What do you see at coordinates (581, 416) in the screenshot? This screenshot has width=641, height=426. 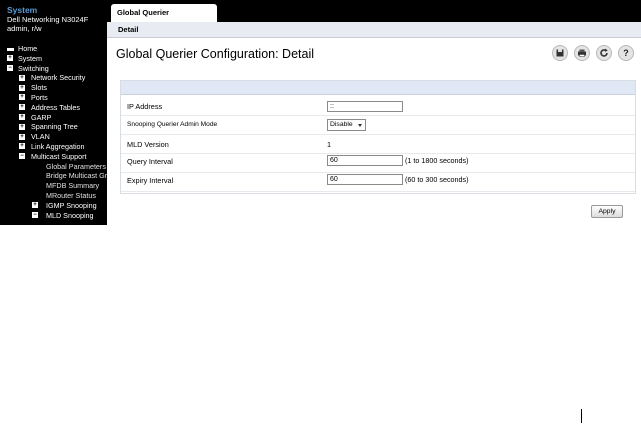 I see `page-margin-rule` at bounding box center [581, 416].